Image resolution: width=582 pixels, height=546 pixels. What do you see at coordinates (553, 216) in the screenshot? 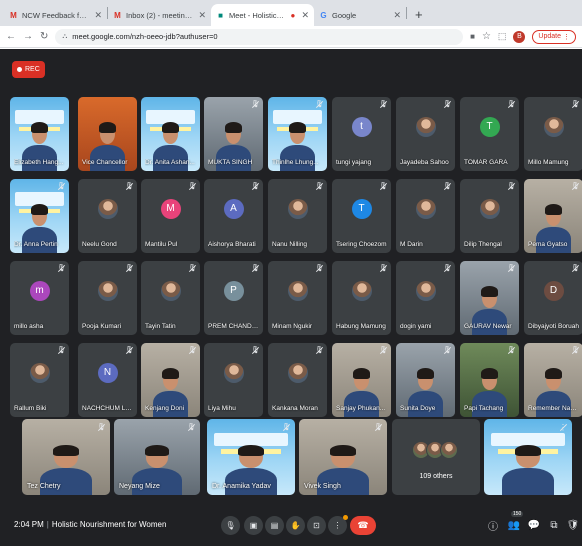
I see `participant-tile-pema-gyatso: 🎙 Pema Gyatso` at bounding box center [553, 216].